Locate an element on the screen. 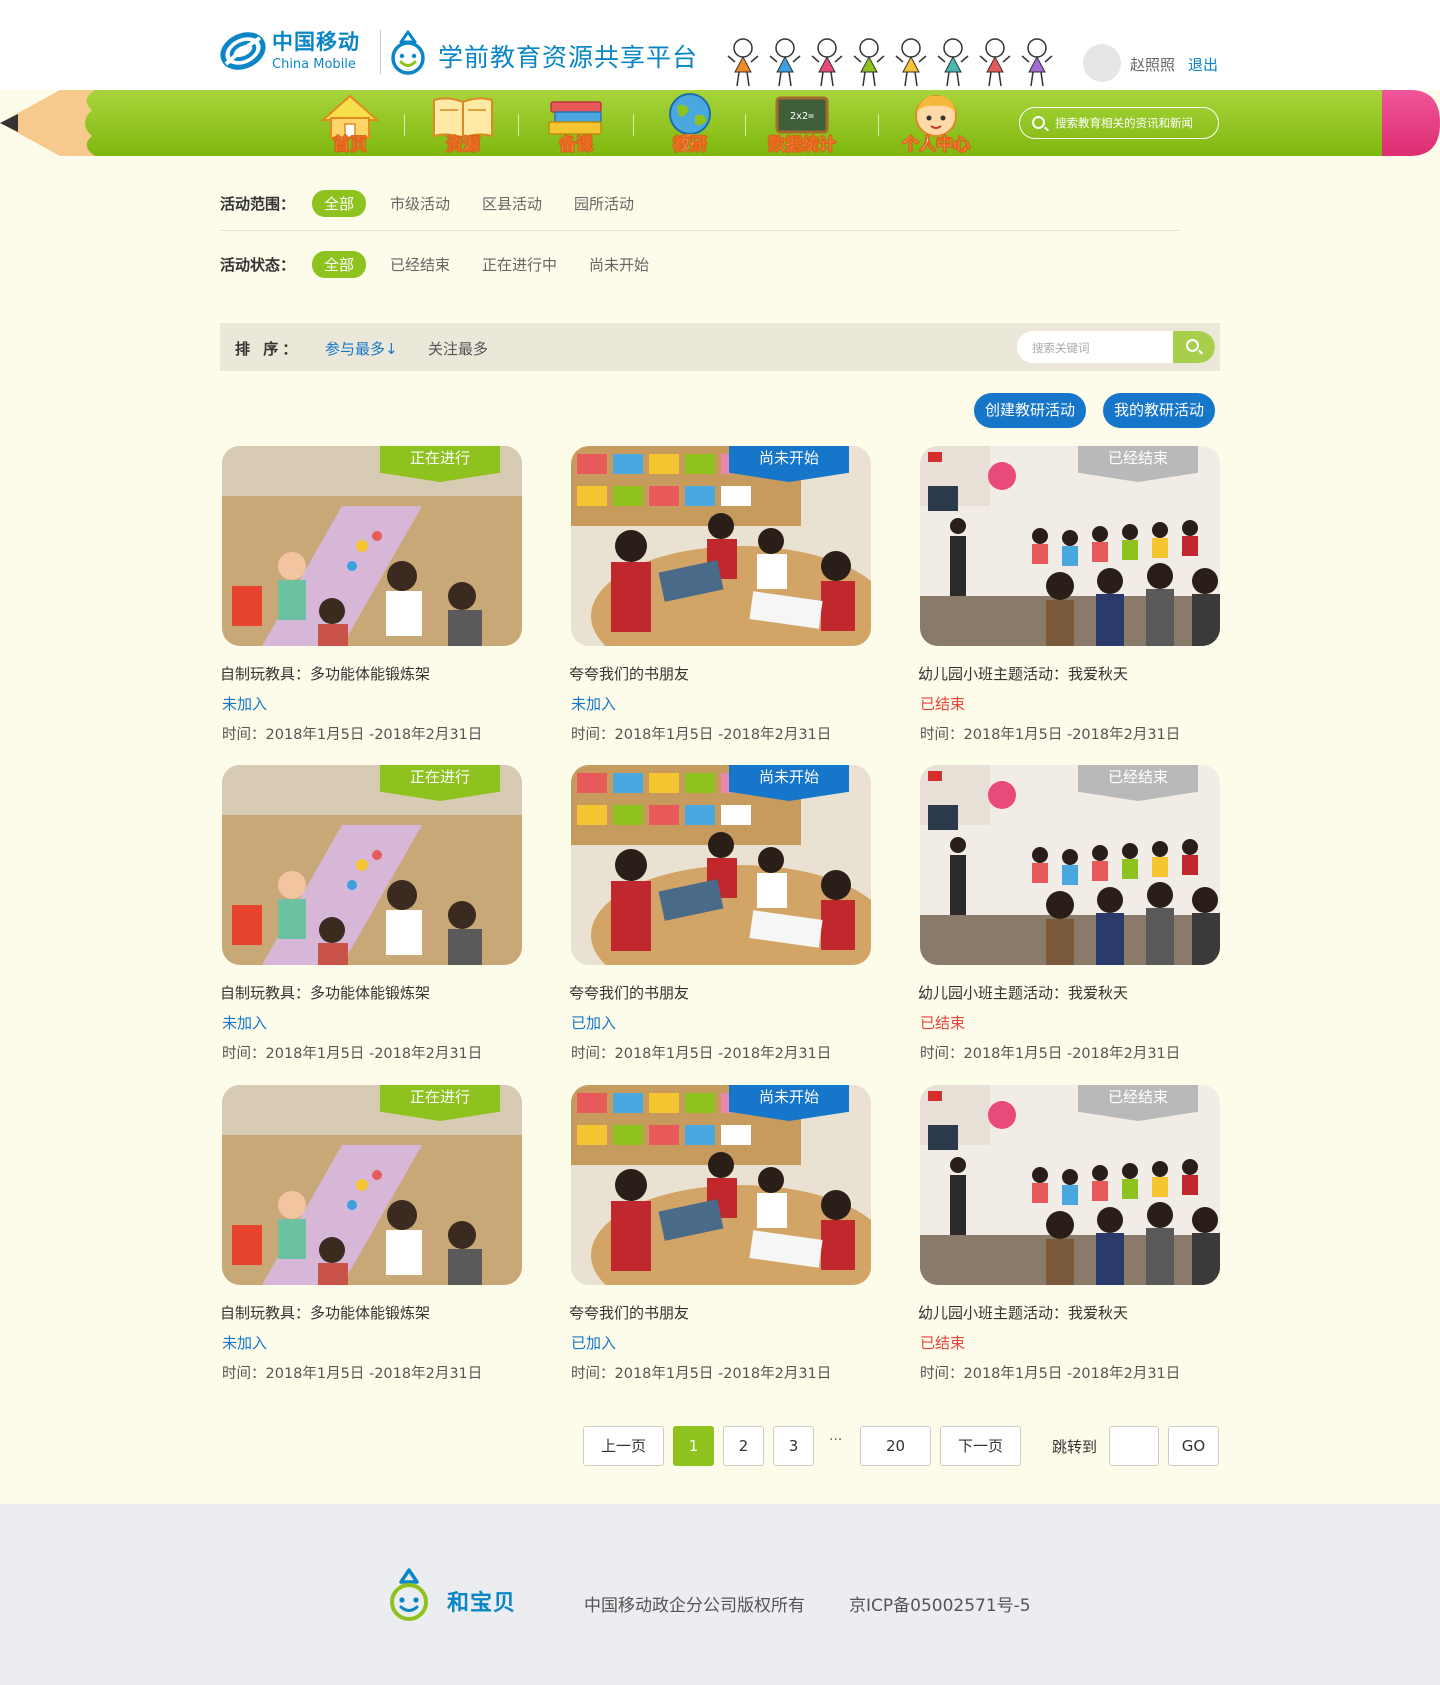 The width and height of the screenshot is (1440, 1685). header-divider is located at coordinates (380, 52).